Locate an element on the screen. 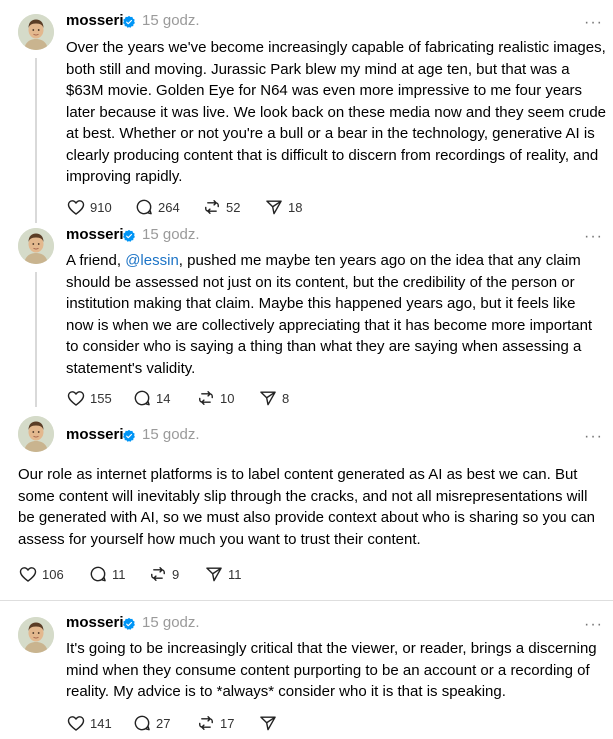 Image resolution: width=613 pixels, height=739 pixels. reply-button: 11 is located at coordinates (107, 574).